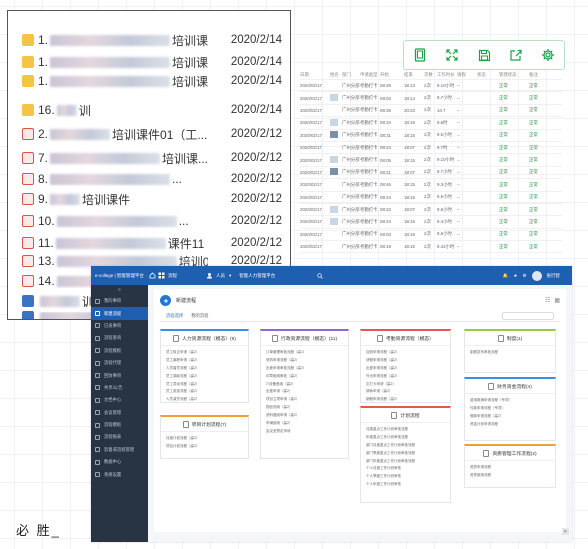  I want to click on flow-link: 付款申请流程（专项）, so click(510, 409).